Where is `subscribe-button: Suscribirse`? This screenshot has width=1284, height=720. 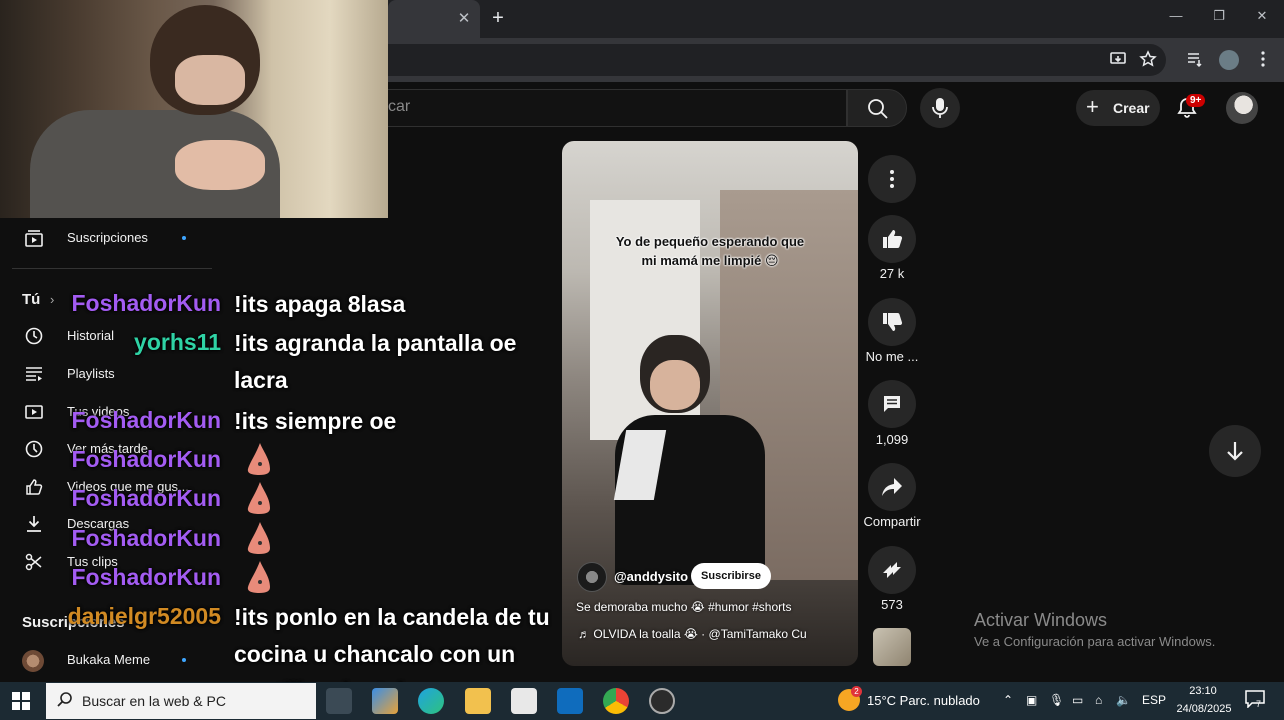
subscribe-button: Suscribirse is located at coordinates (731, 576).